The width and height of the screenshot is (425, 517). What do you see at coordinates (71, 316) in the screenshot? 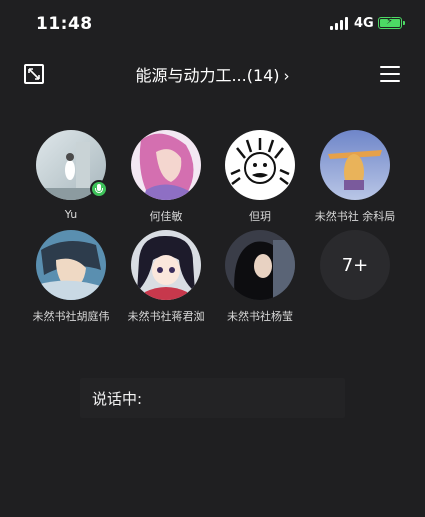
I see `participant-name: 未然书社胡庭伟` at bounding box center [71, 316].